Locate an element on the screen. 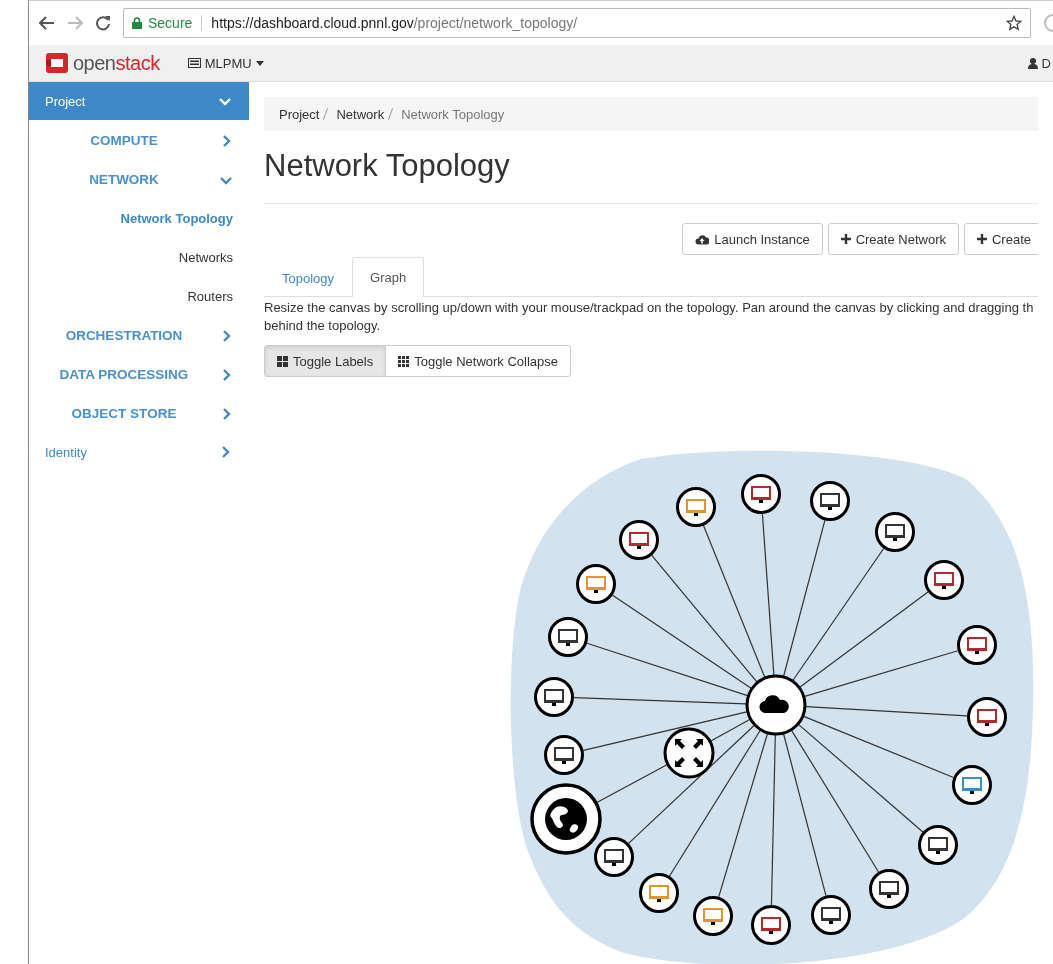  sidebar-section: Identity is located at coordinates (139, 452).